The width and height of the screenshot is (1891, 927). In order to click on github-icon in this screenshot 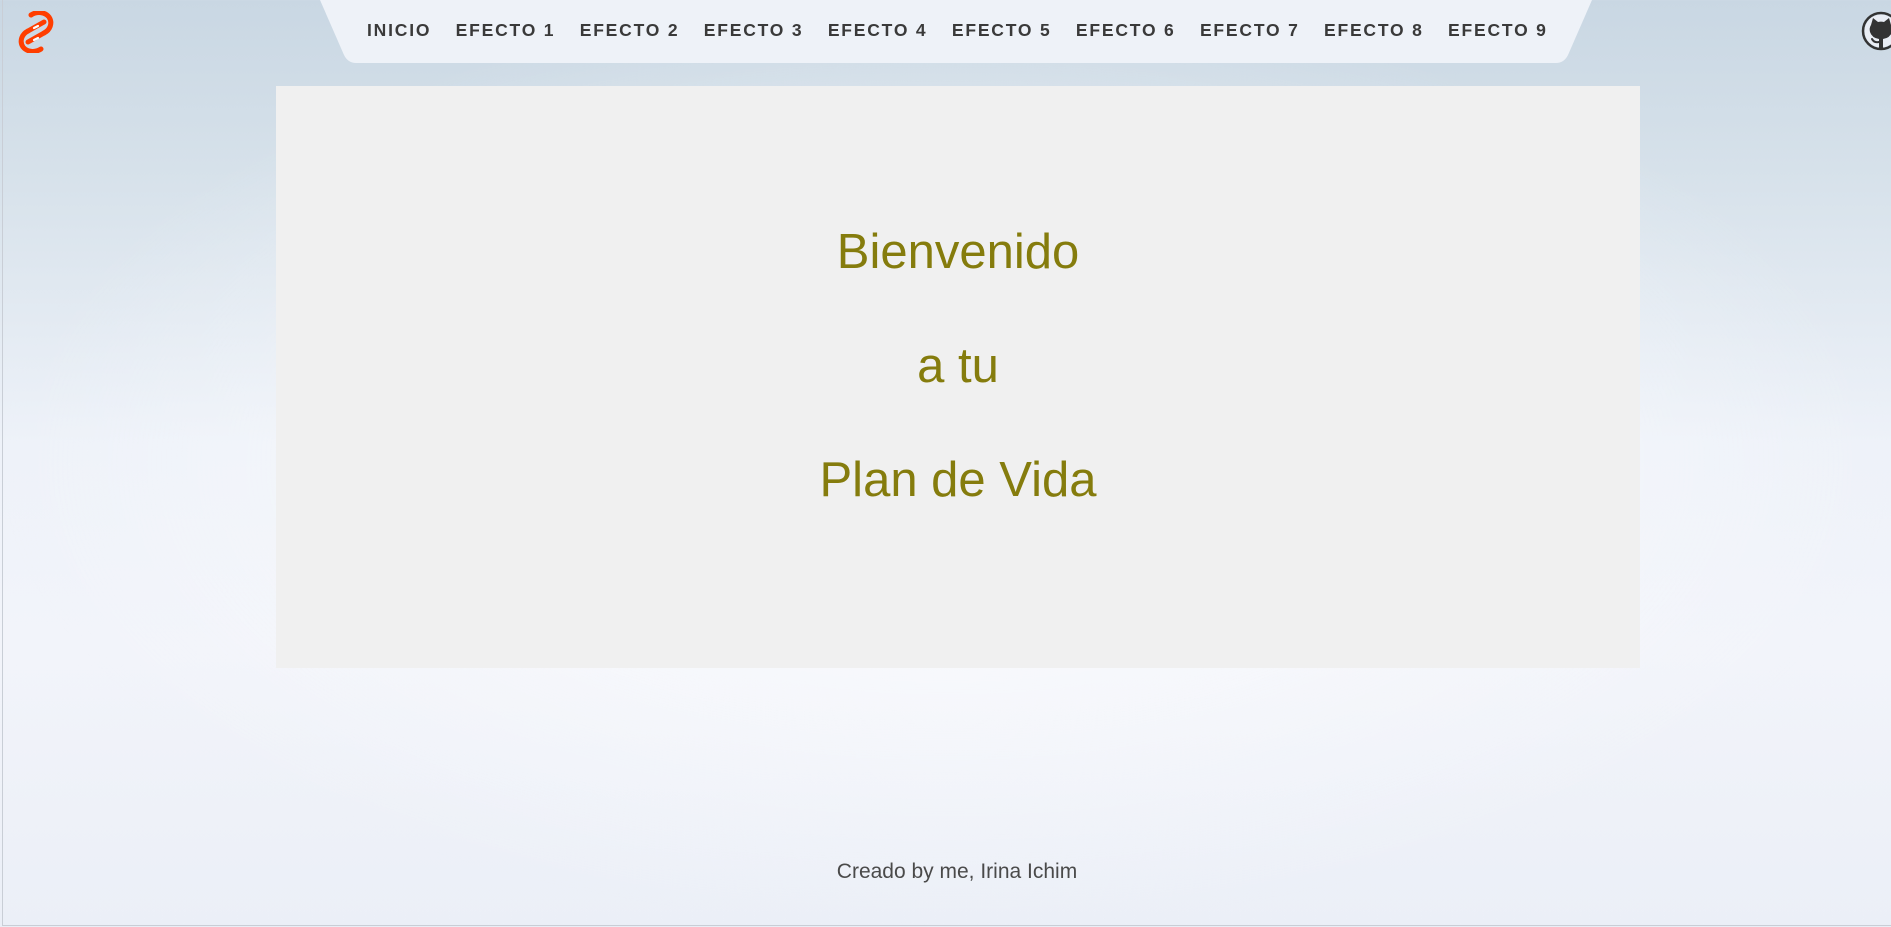, I will do `click(1876, 31)`.